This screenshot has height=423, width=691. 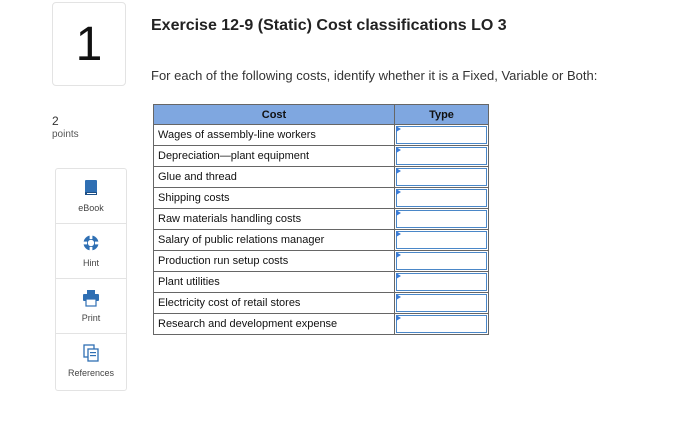 What do you see at coordinates (91, 251) in the screenshot?
I see `hint-button: Hint` at bounding box center [91, 251].